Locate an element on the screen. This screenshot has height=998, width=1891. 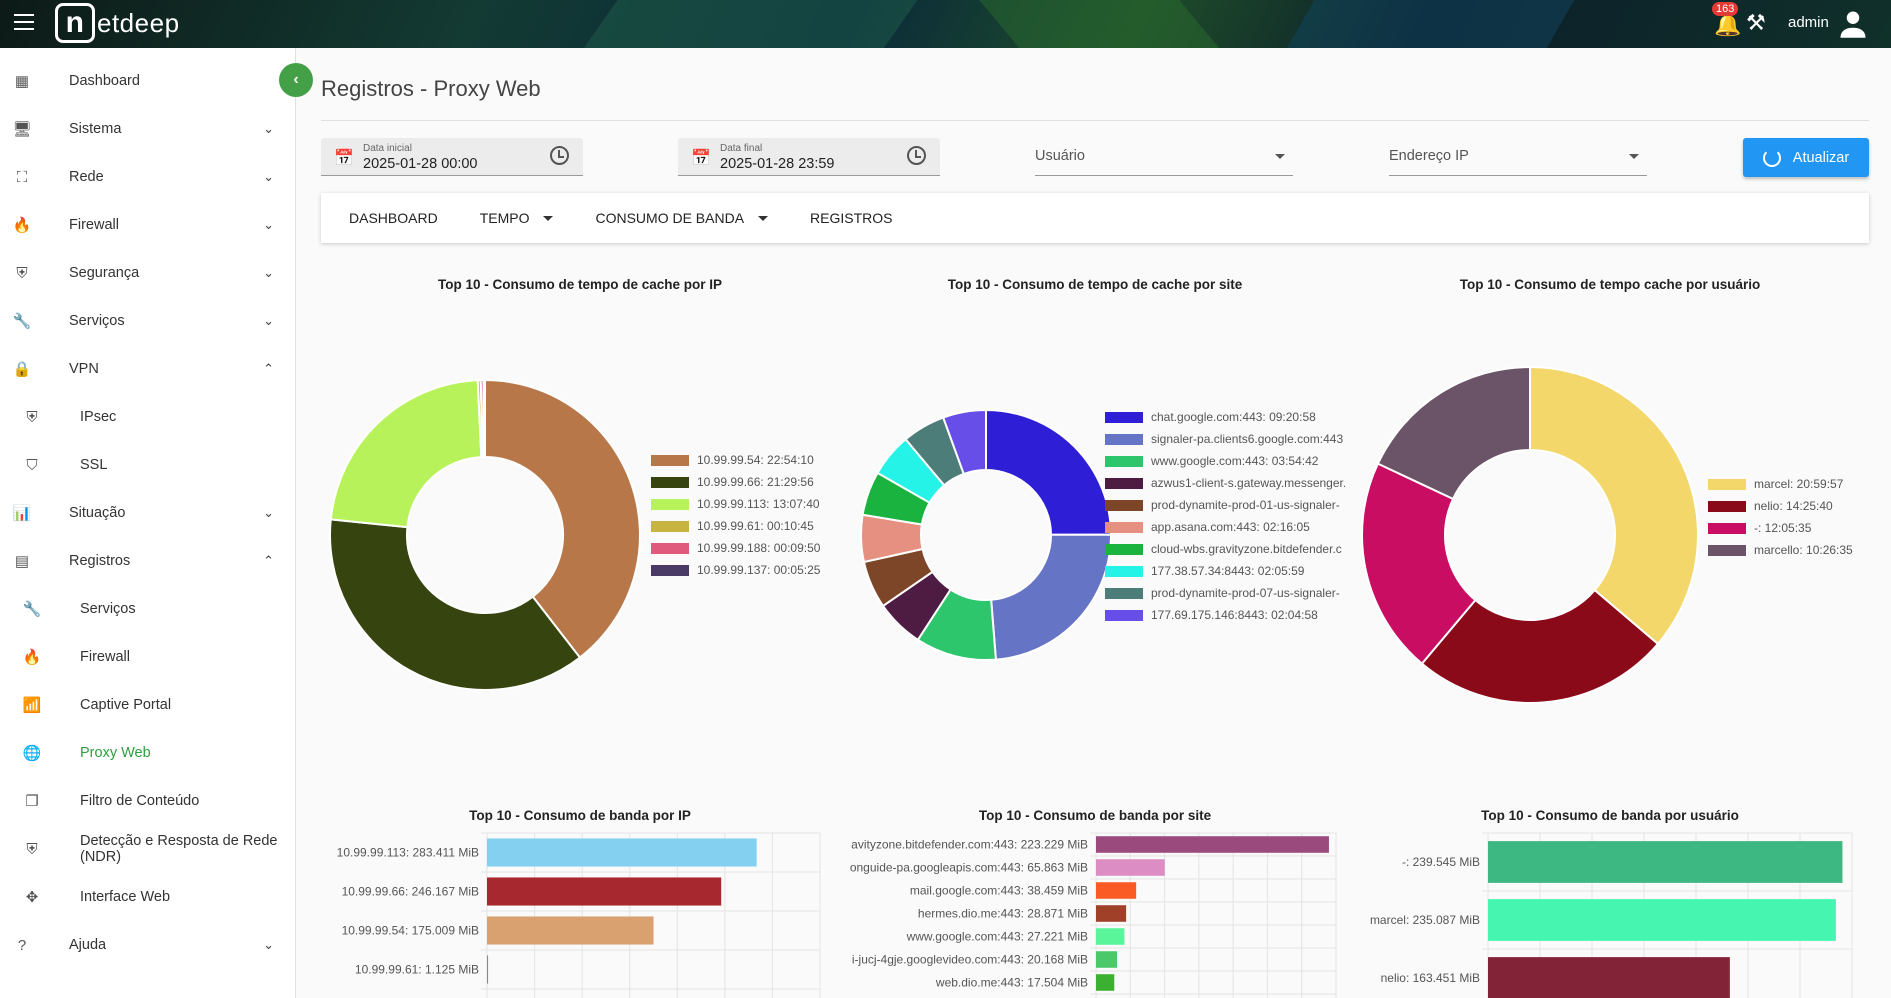
sidebar-item-situa-o: 📊 Situação ⌄ is located at coordinates (148, 513).